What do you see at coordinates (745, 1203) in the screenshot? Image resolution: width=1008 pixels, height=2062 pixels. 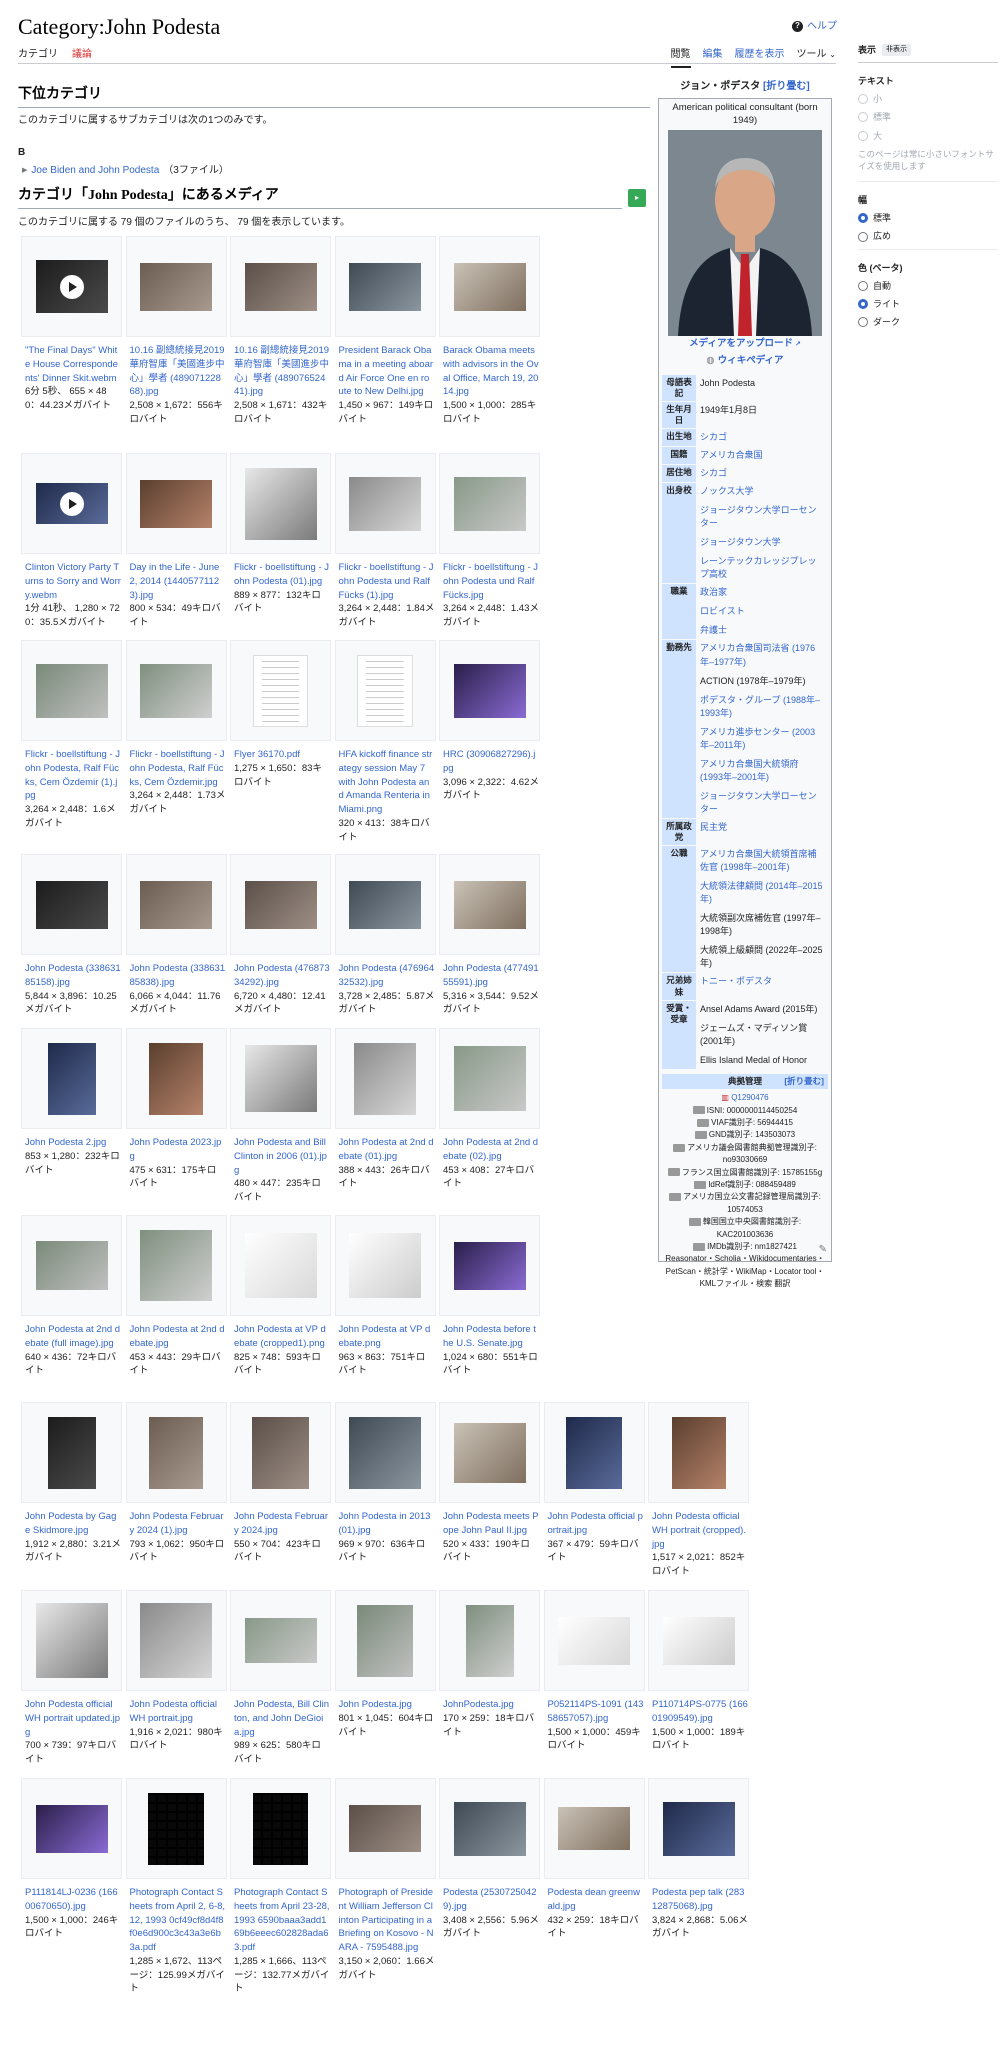 I see `authority-id-line: アメリカ国立公文書記録管理局識別子: 10574053` at bounding box center [745, 1203].